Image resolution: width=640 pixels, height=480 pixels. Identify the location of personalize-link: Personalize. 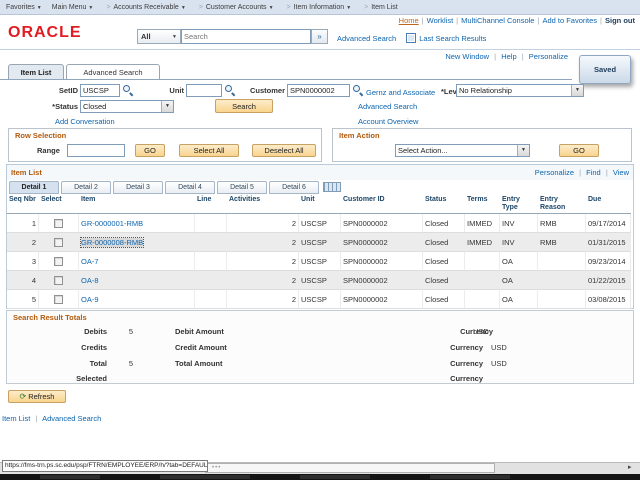
(548, 56).